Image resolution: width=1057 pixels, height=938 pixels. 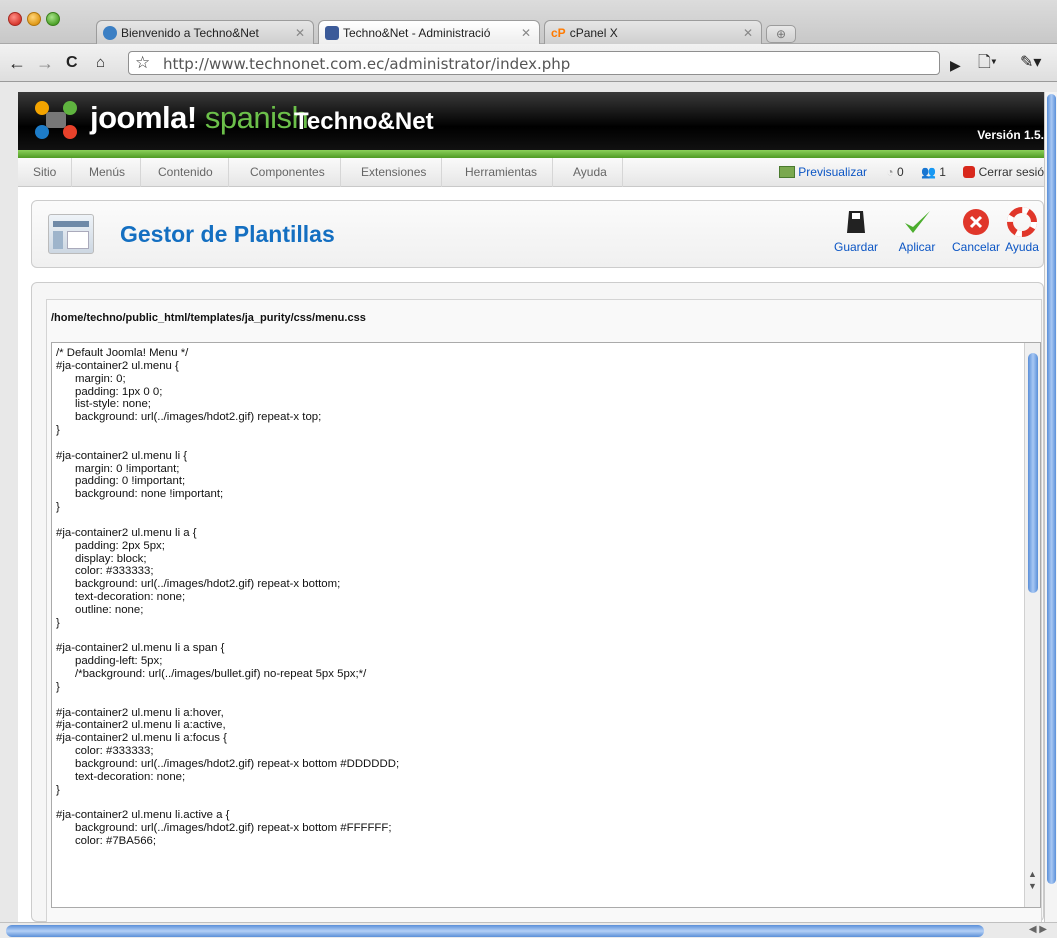 What do you see at coordinates (143, 117) in the screenshot?
I see `brand-main: joomla!` at bounding box center [143, 117].